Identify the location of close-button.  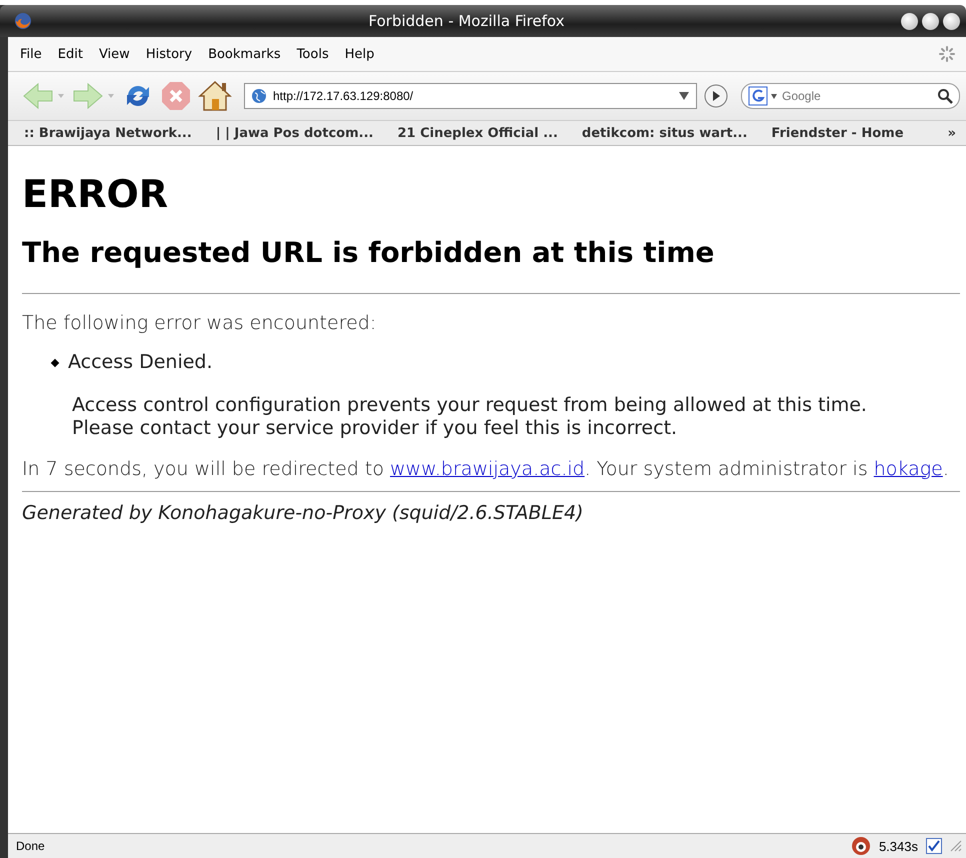
(951, 21).